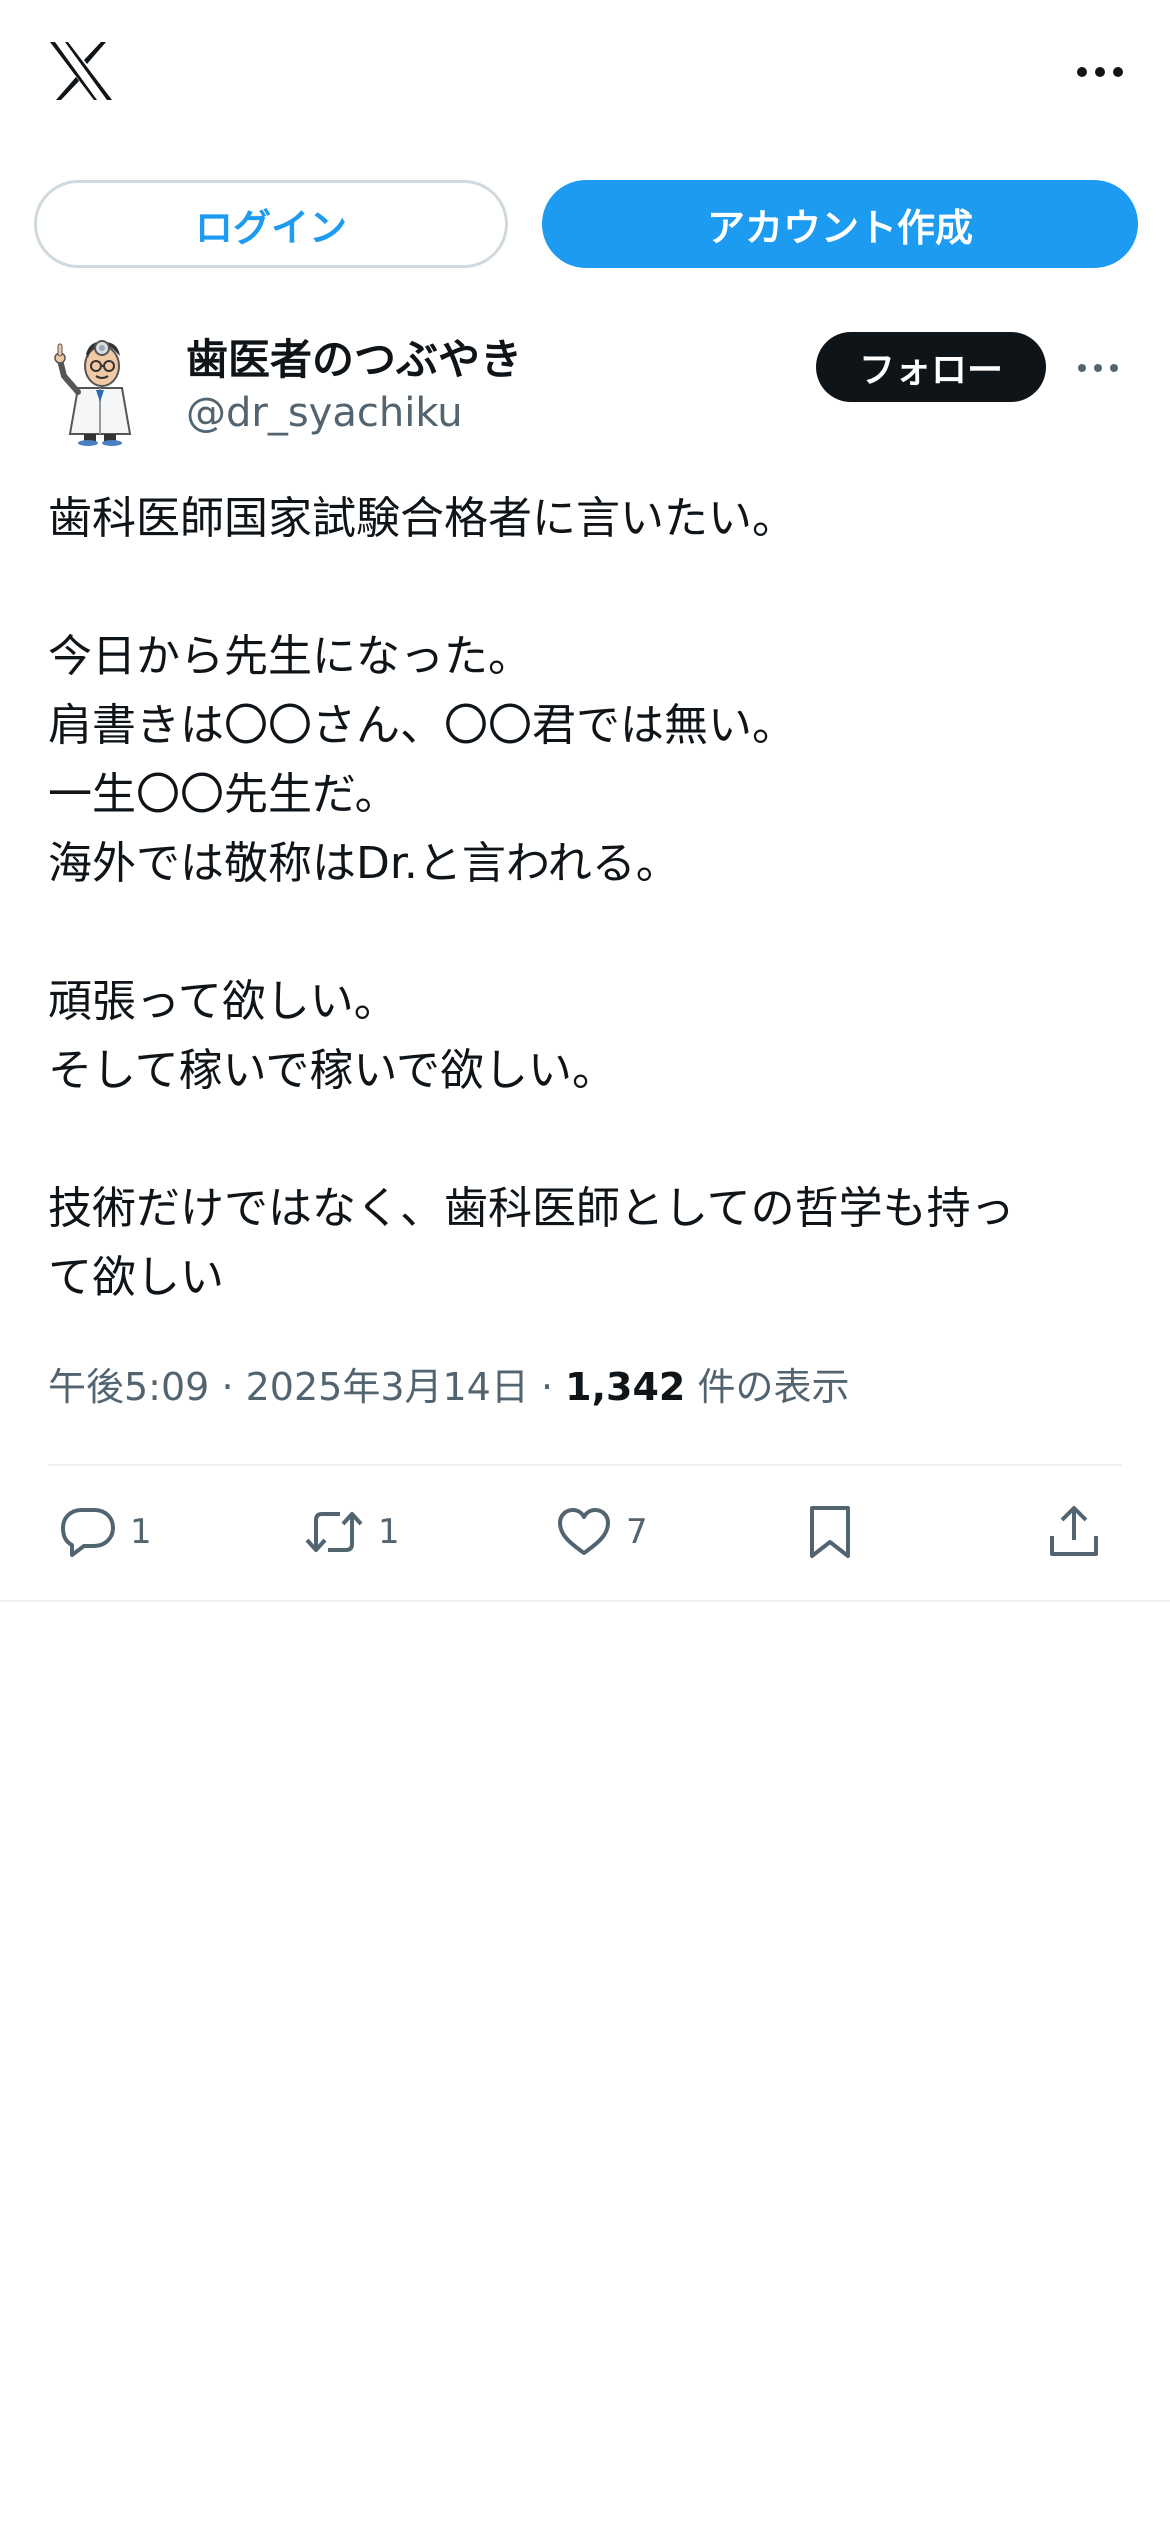 The height and width of the screenshot is (2532, 1170). What do you see at coordinates (81, 71) in the screenshot?
I see `x-logo-icon` at bounding box center [81, 71].